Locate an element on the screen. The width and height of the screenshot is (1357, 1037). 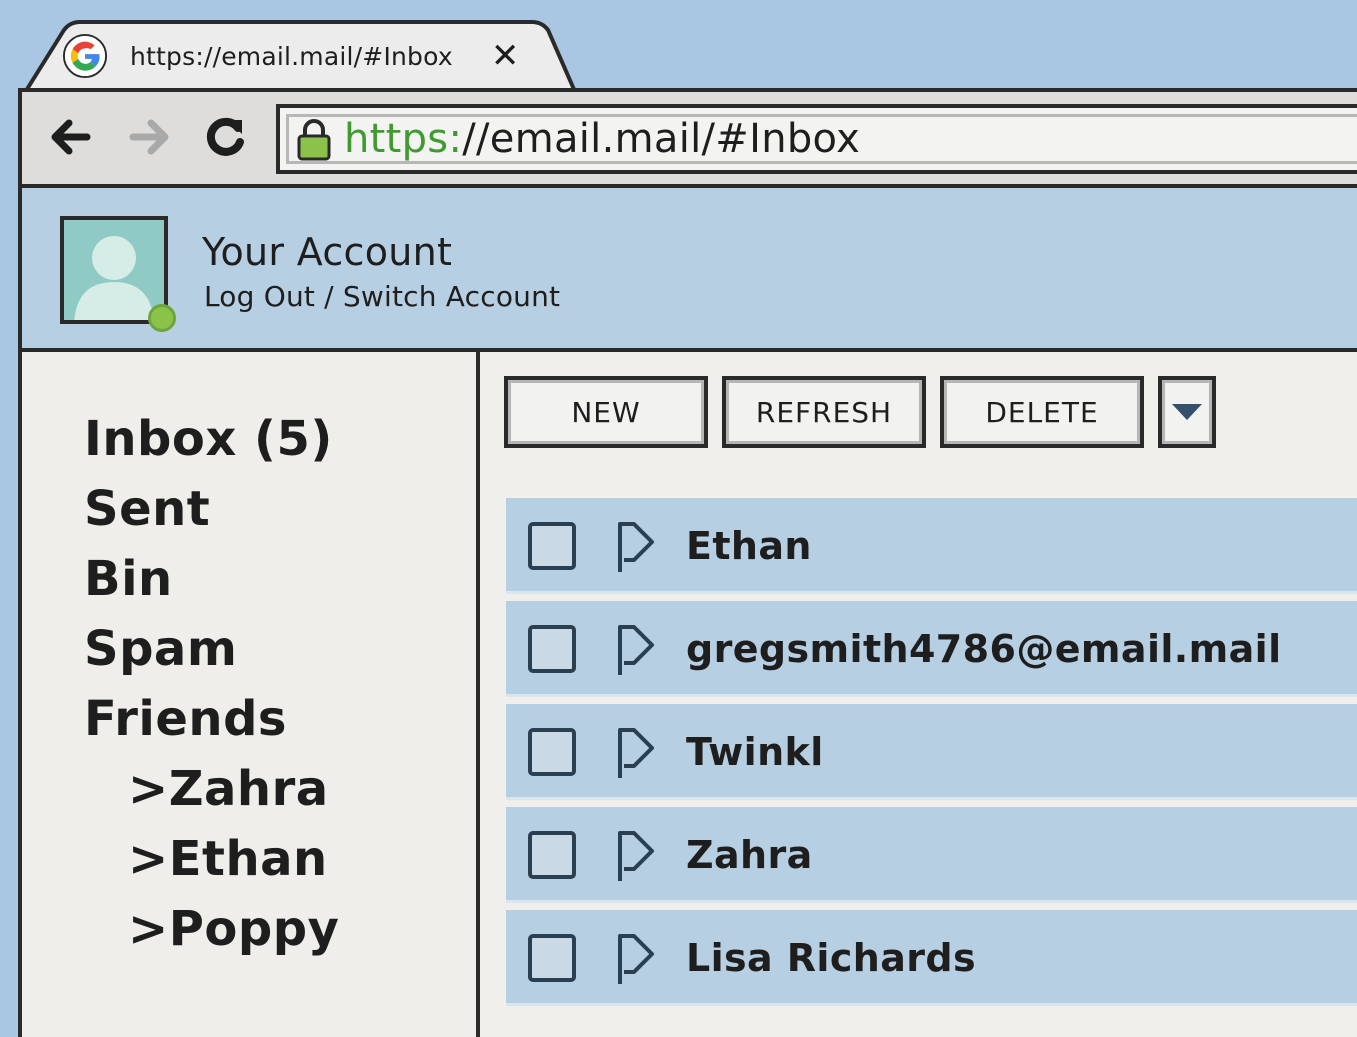
folder-inbox: Inbox (5) is located at coordinates (211, 439).